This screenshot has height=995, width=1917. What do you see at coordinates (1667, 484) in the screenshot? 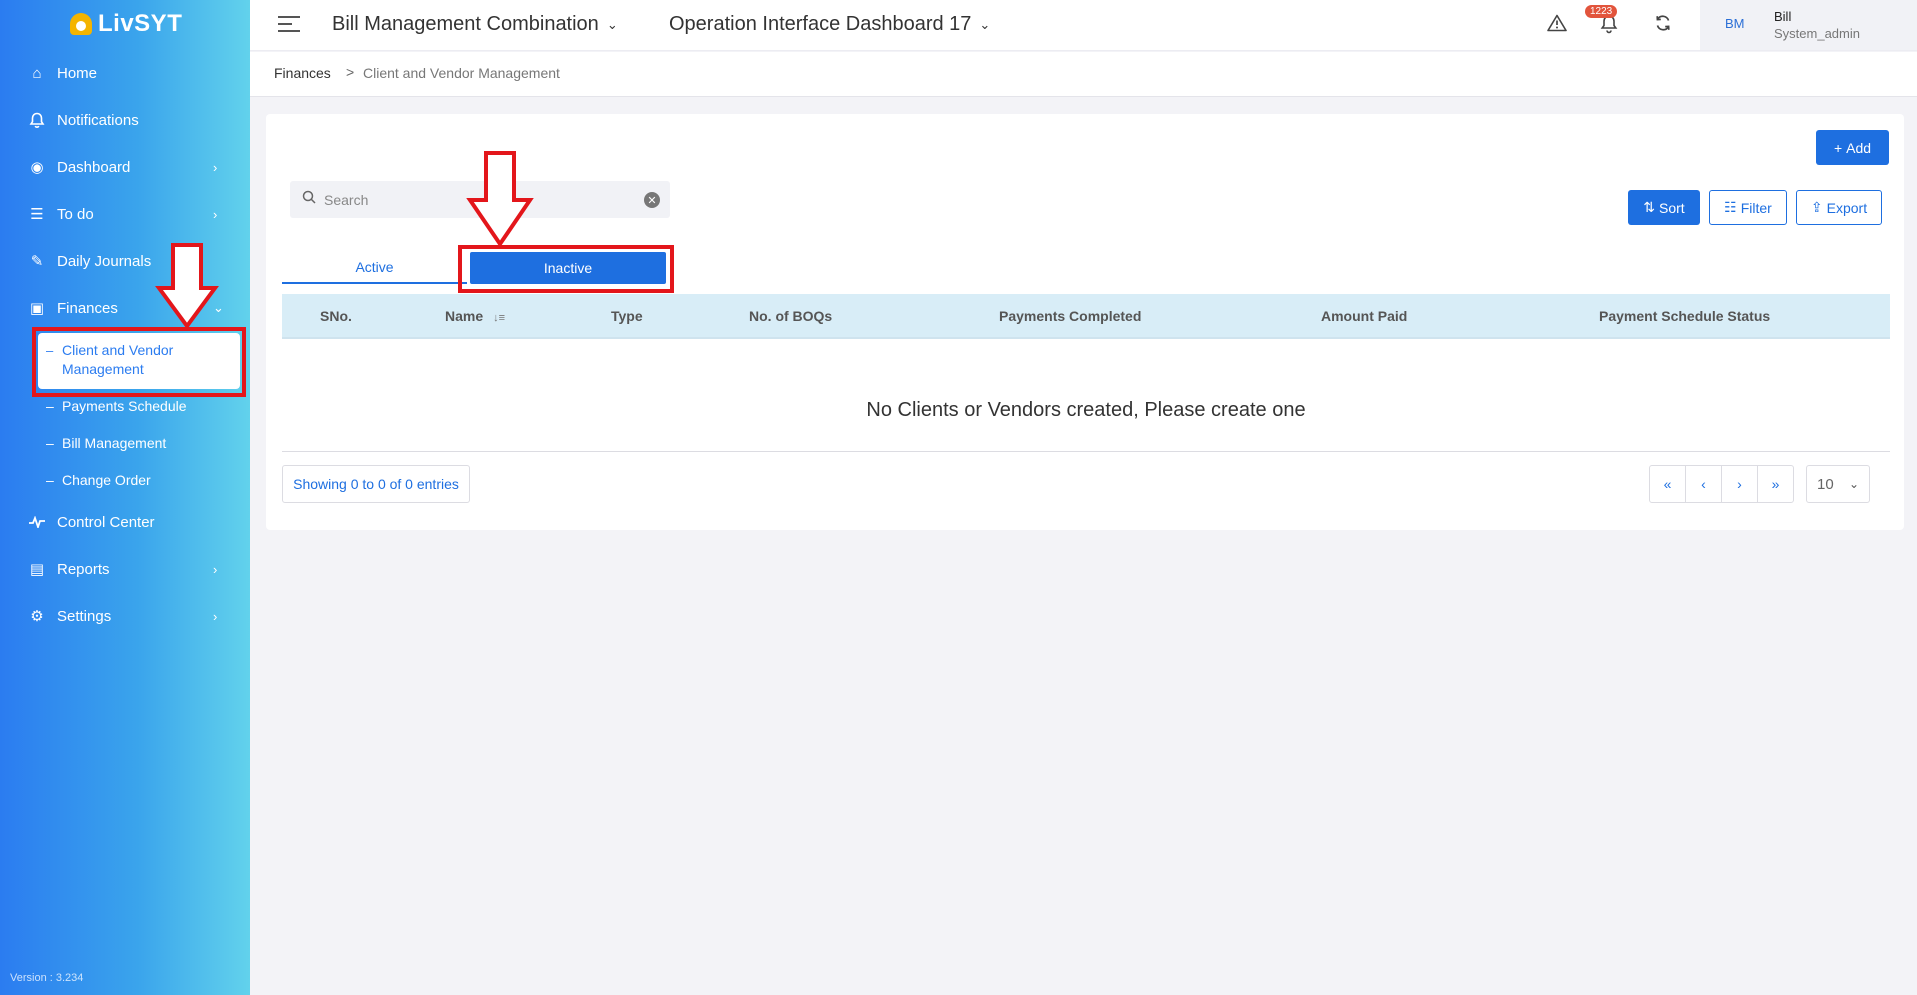
I see `first-page-button: «` at bounding box center [1667, 484].